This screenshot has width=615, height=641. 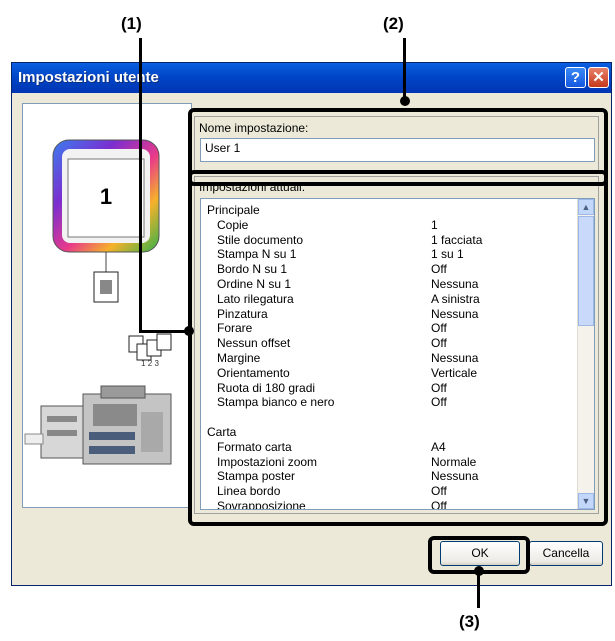 What do you see at coordinates (387, 328) in the screenshot?
I see `settings-row: Forare Off` at bounding box center [387, 328].